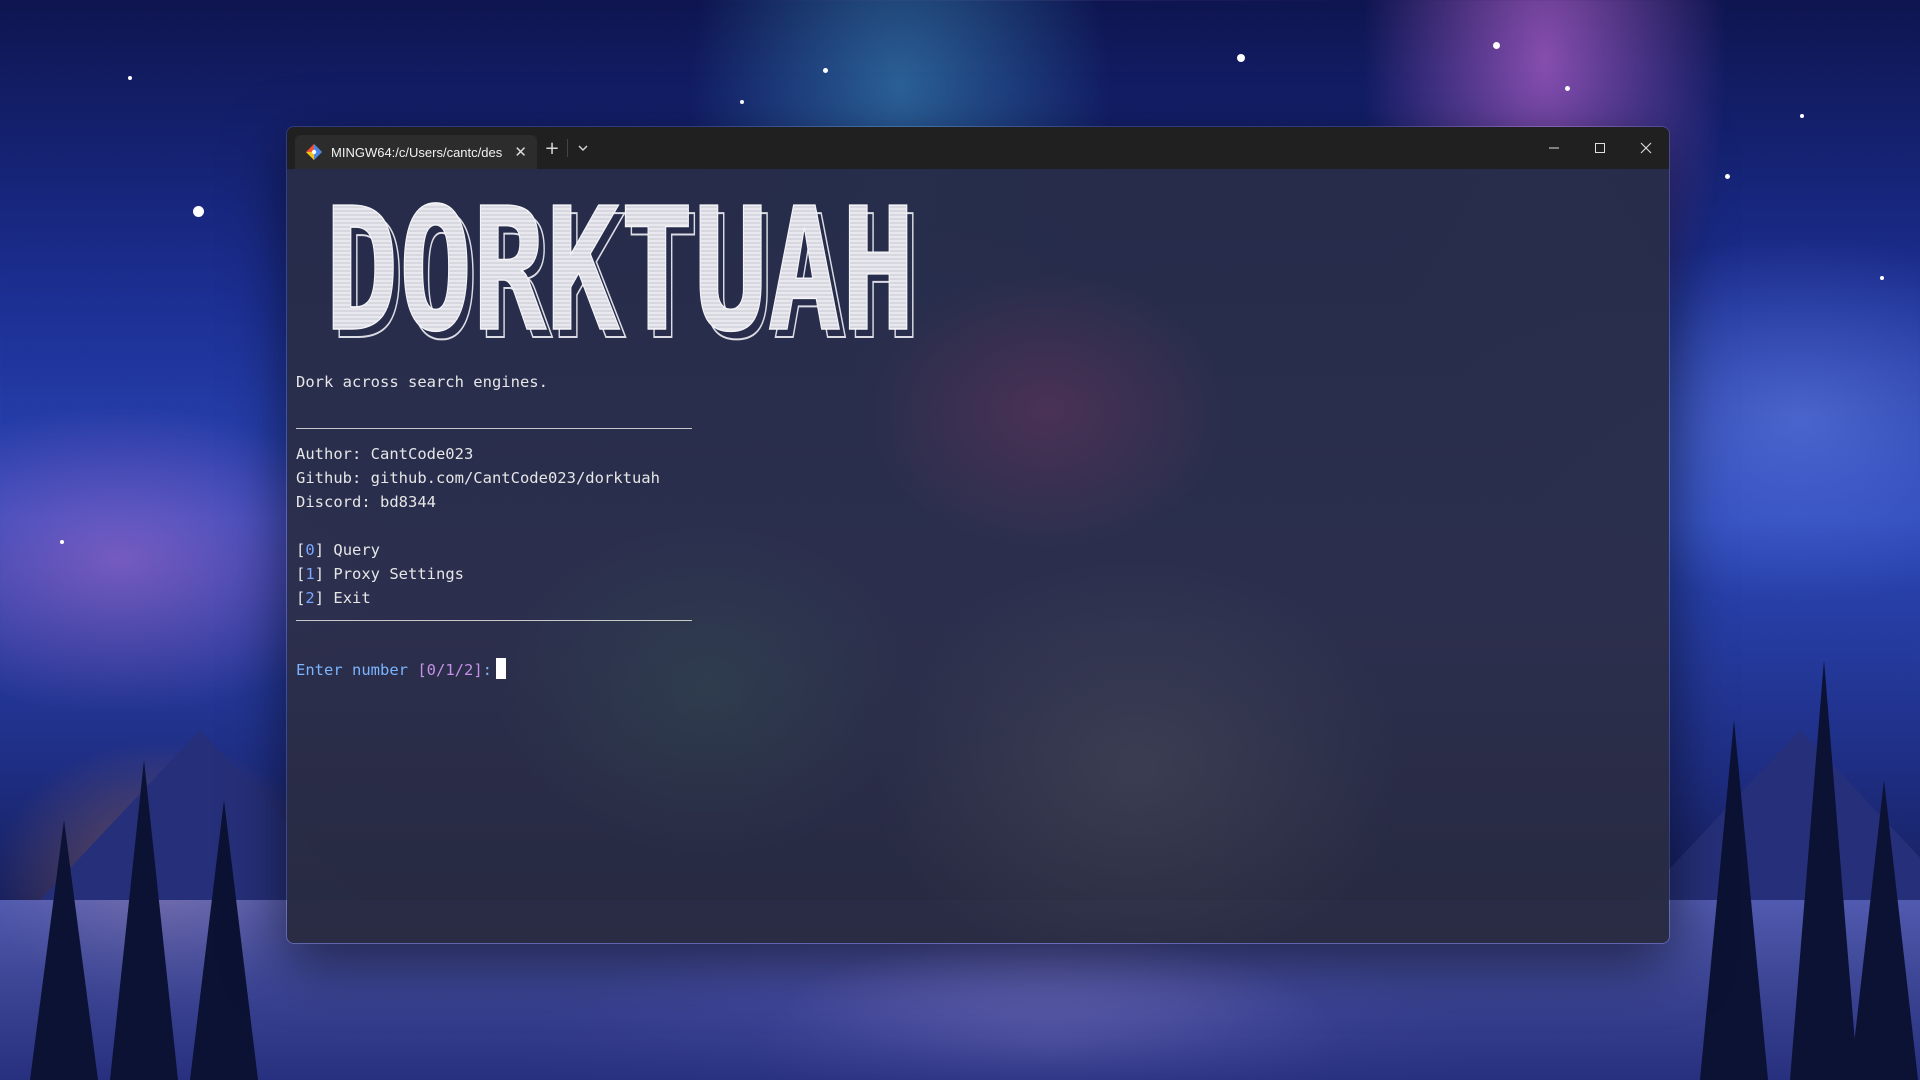 This screenshot has height=1080, width=1920. Describe the element at coordinates (352, 670) in the screenshot. I see `prompt-text: Enter number` at that location.